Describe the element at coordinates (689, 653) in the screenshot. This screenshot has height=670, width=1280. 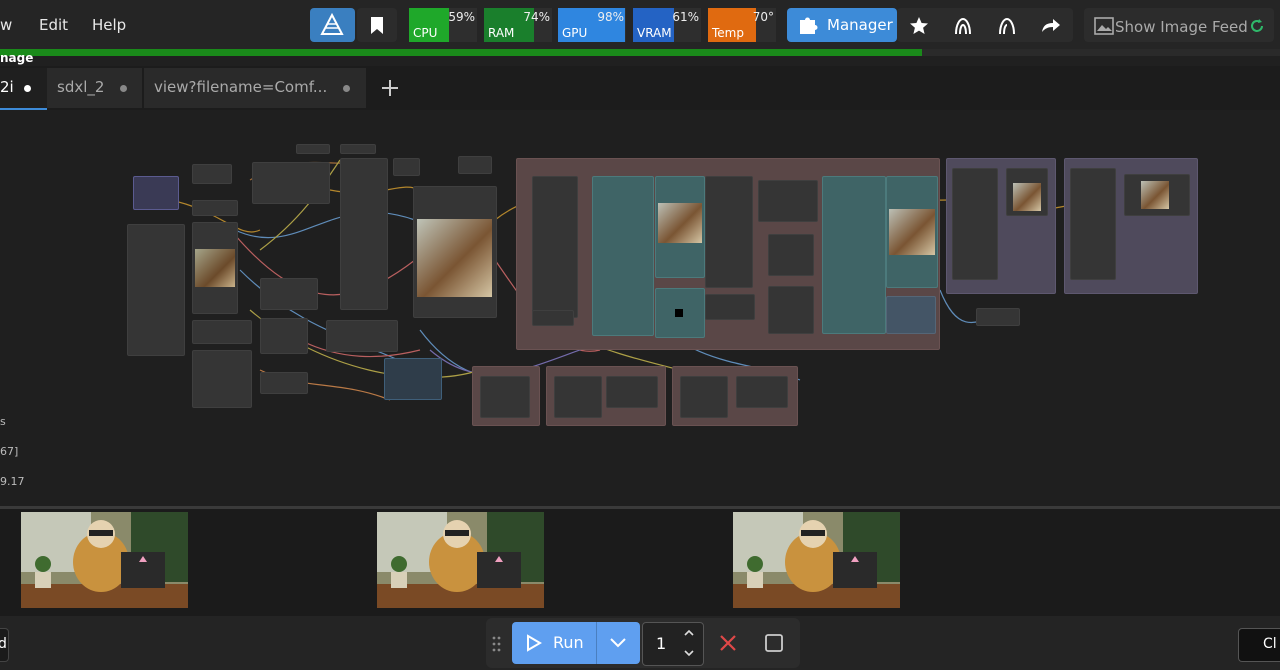
I see `chevron-down-small-icon` at that location.